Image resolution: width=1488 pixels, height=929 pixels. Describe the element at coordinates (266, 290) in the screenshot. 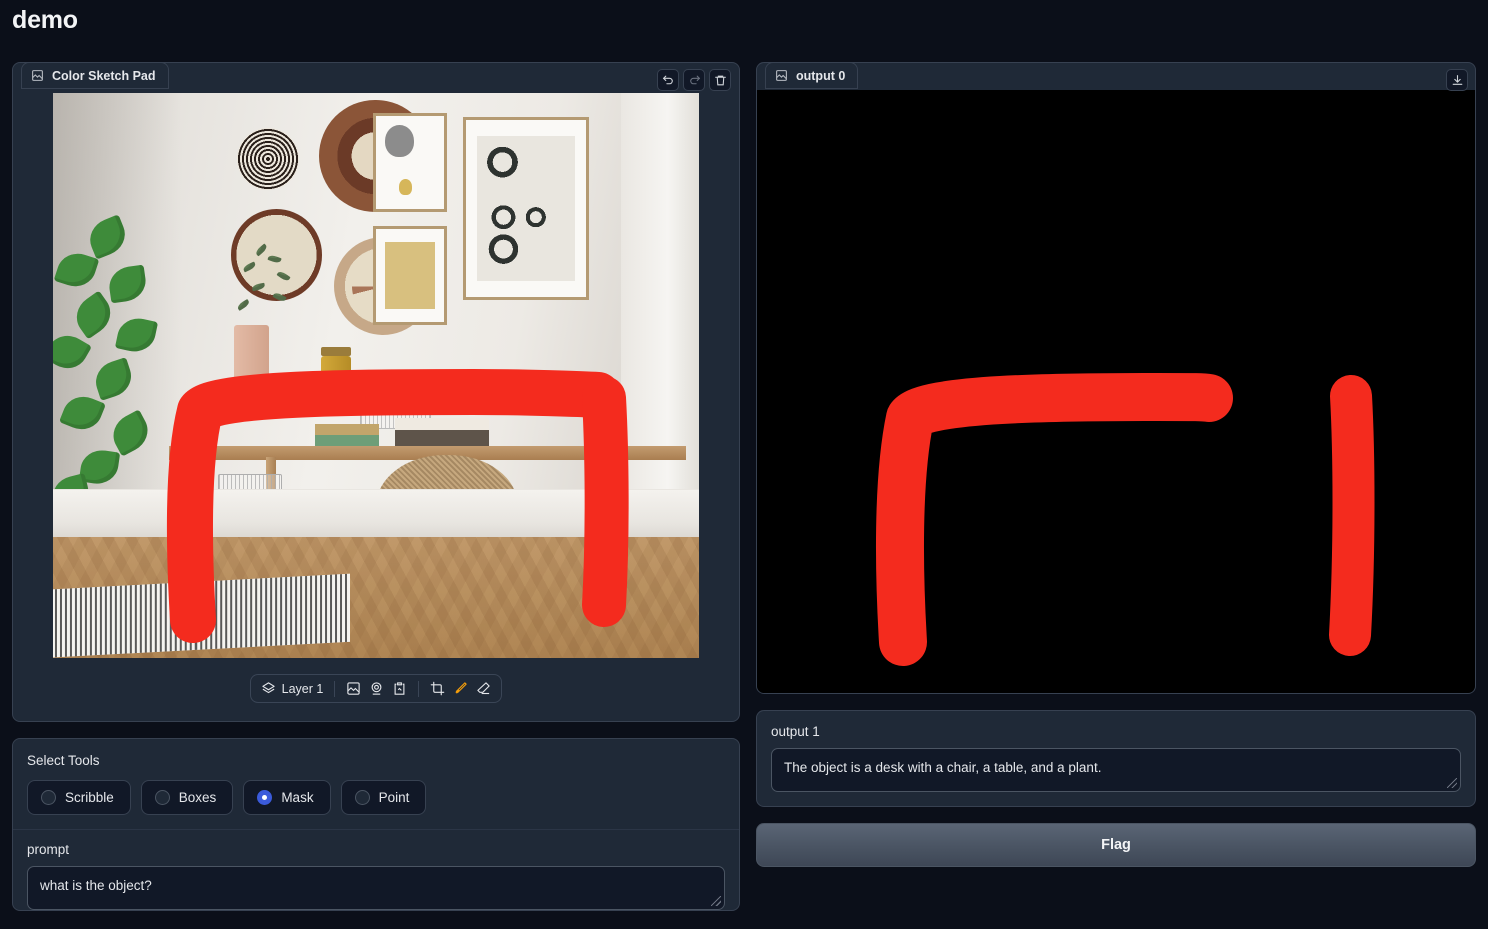

I see `eucalyptus-stems` at that location.